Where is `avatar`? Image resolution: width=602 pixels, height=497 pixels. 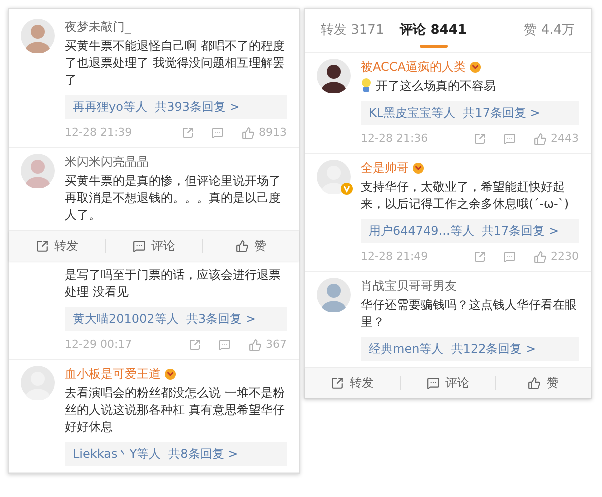
avatar is located at coordinates (334, 76).